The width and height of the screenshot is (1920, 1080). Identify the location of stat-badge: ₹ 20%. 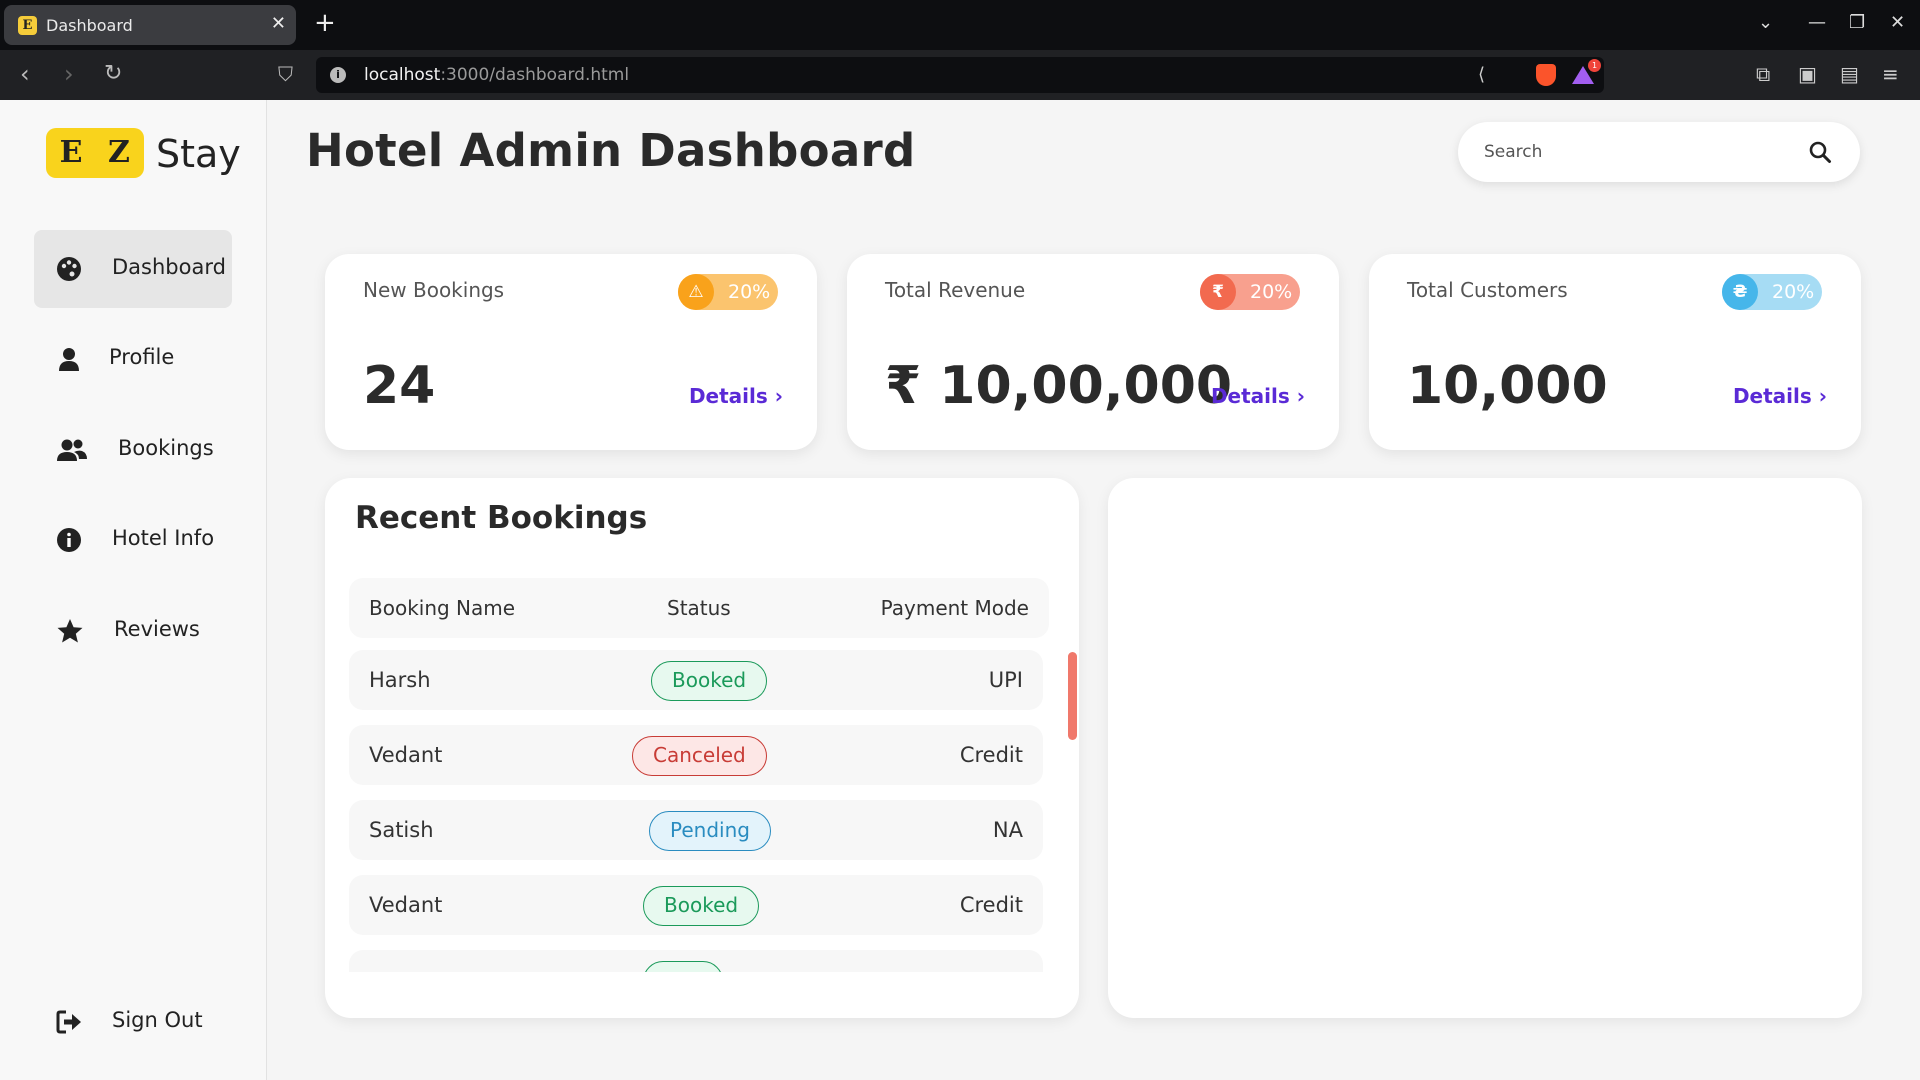
(1250, 292).